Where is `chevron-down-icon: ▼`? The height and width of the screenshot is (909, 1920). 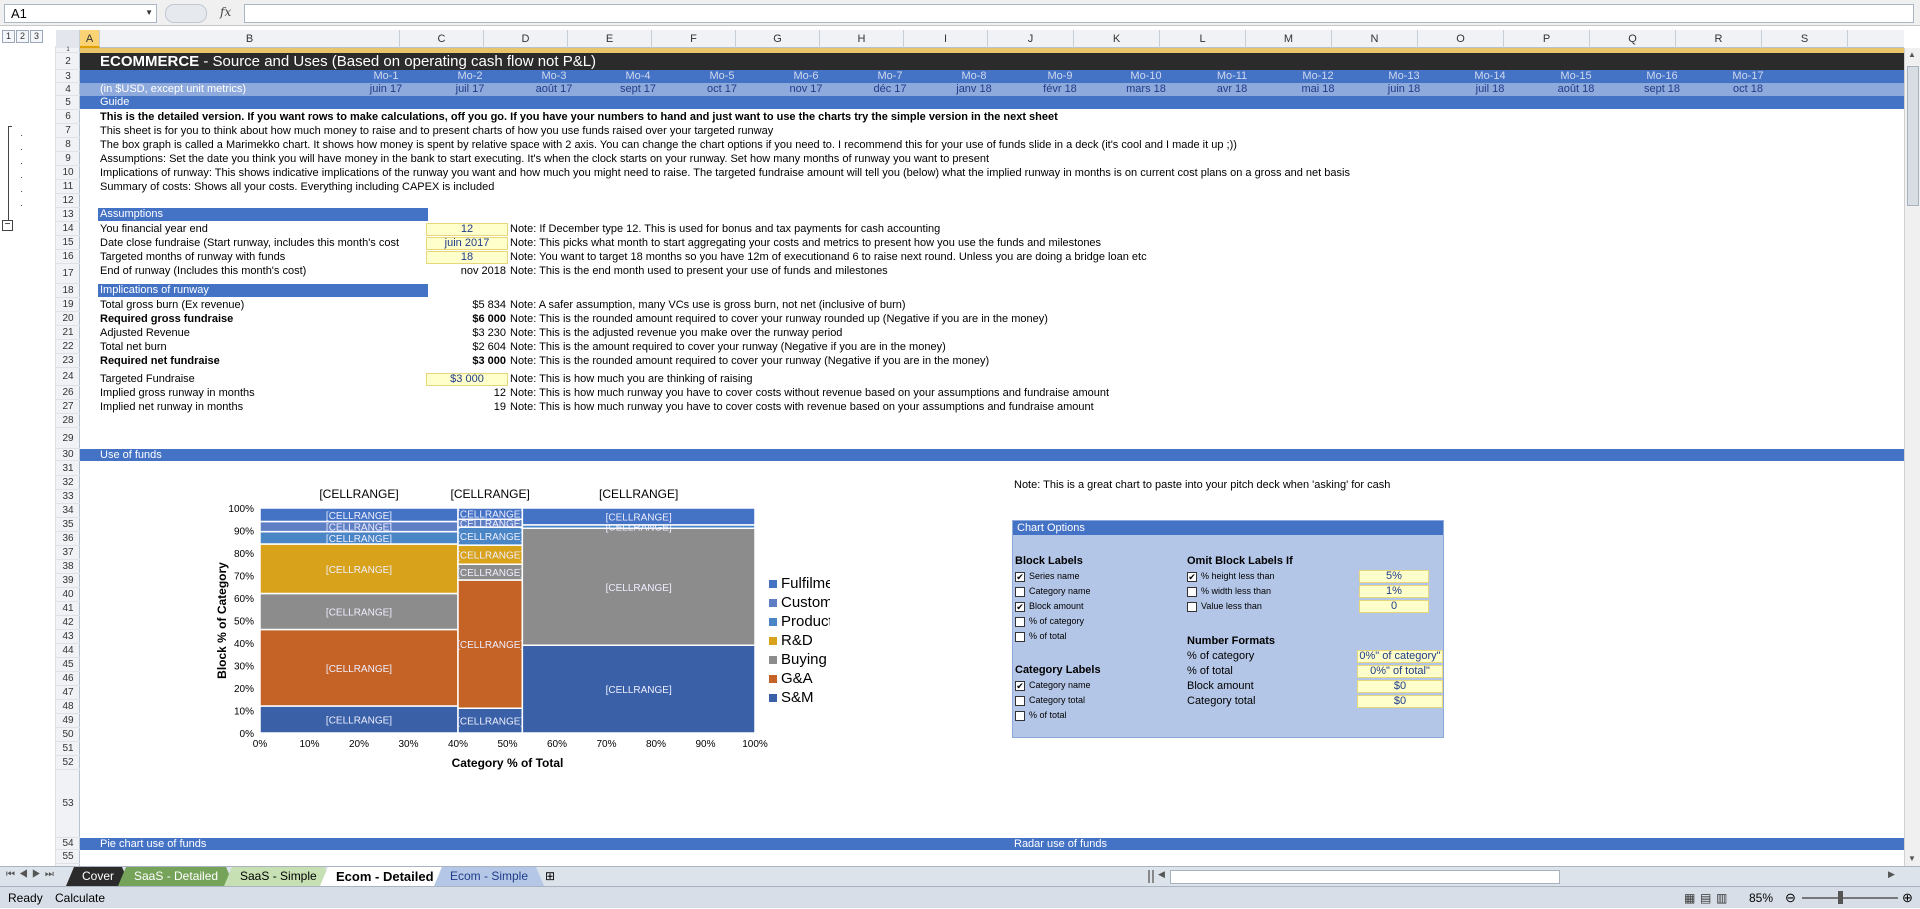
chevron-down-icon: ▼ is located at coordinates (149, 12).